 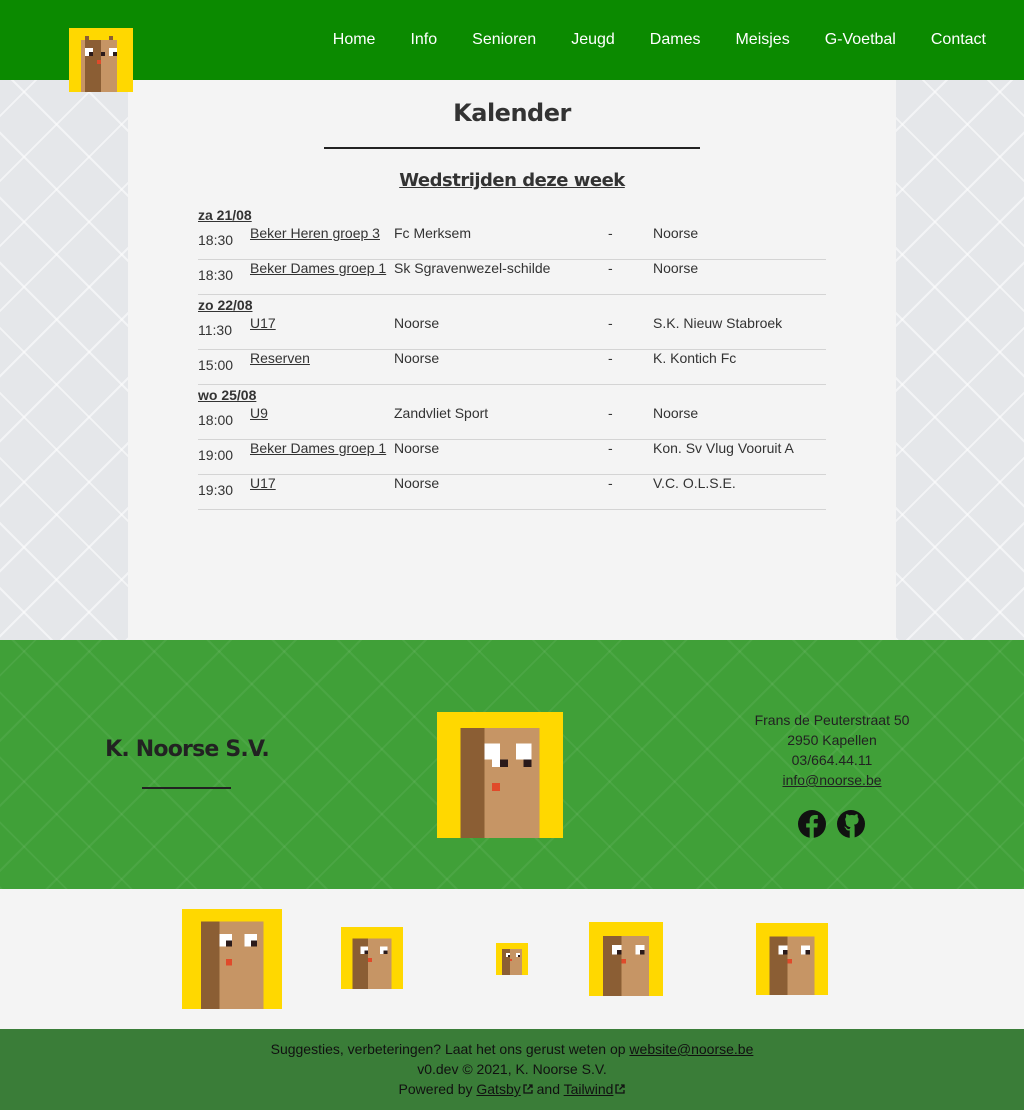 I want to click on match-row: 18:00 U9 Zandvliet Sport - Noorse, so click(x=512, y=422).